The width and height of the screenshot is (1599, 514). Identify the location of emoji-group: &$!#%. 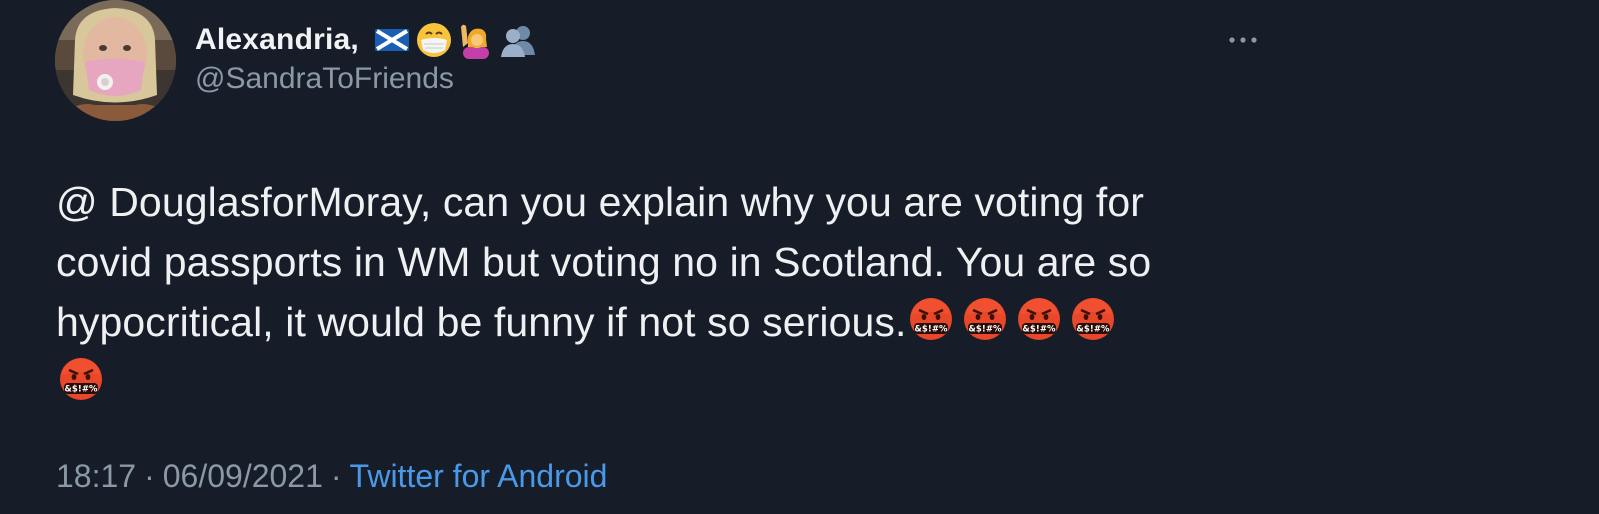
(84, 381).